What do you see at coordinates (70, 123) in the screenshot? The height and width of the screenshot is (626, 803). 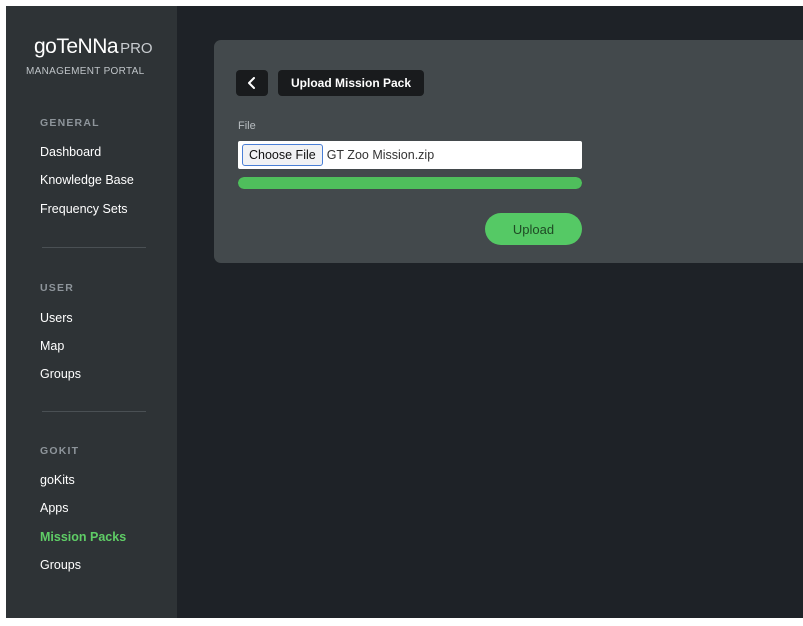 I see `section-title-general: GENERAL` at bounding box center [70, 123].